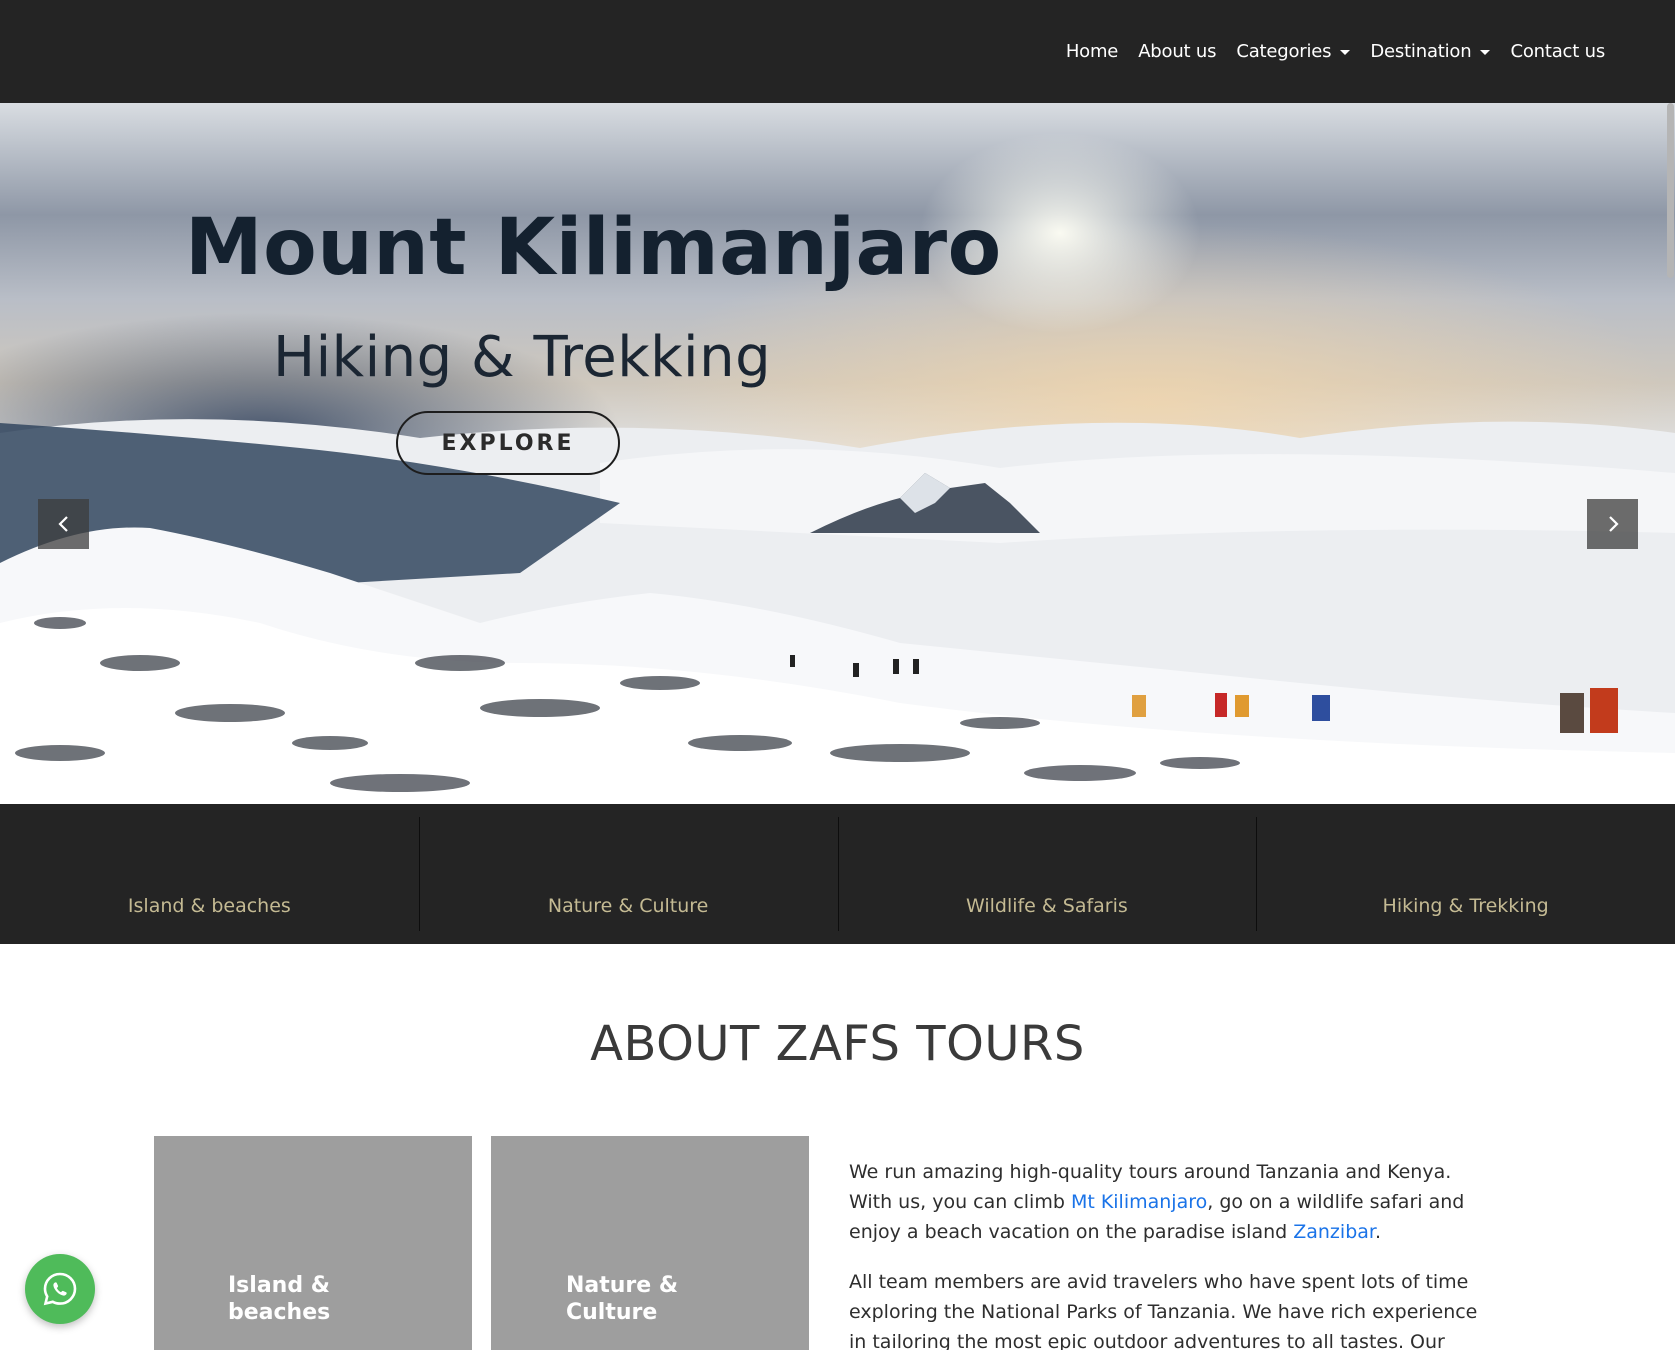 The width and height of the screenshot is (1675, 1350). I want to click on scrollbar-thumb, so click(1670, 190).